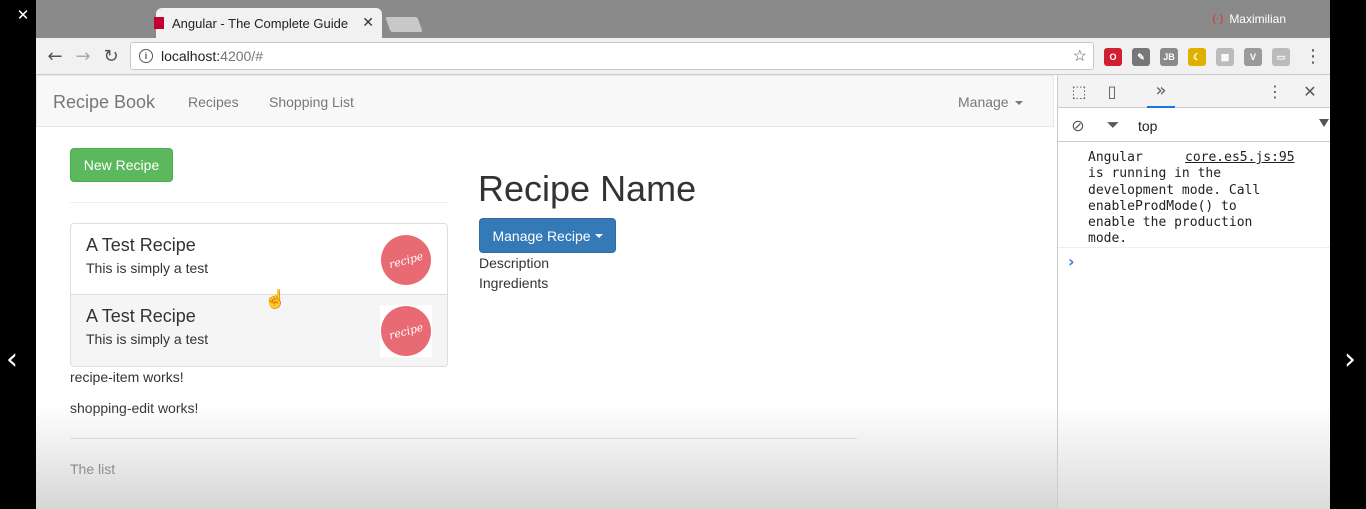 The height and width of the screenshot is (509, 1366). I want to click on profile-icon: (·), so click(1218, 19).